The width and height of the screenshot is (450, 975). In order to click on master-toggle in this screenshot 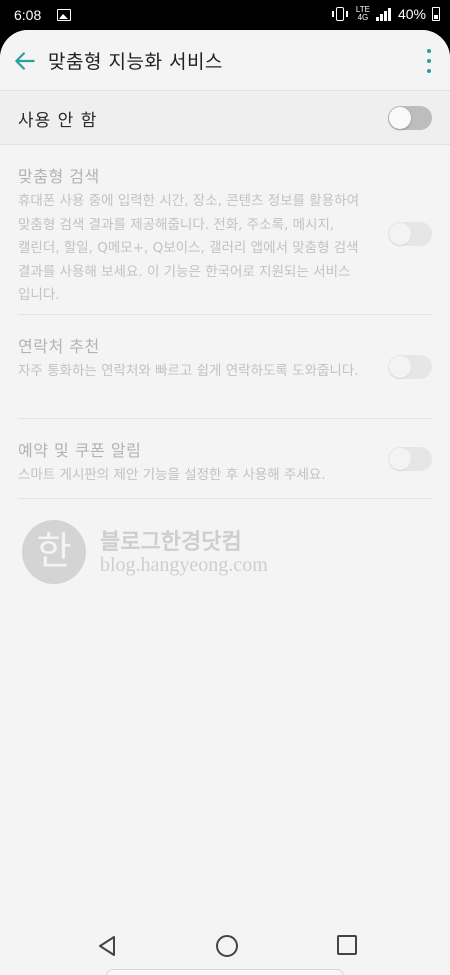, I will do `click(410, 118)`.